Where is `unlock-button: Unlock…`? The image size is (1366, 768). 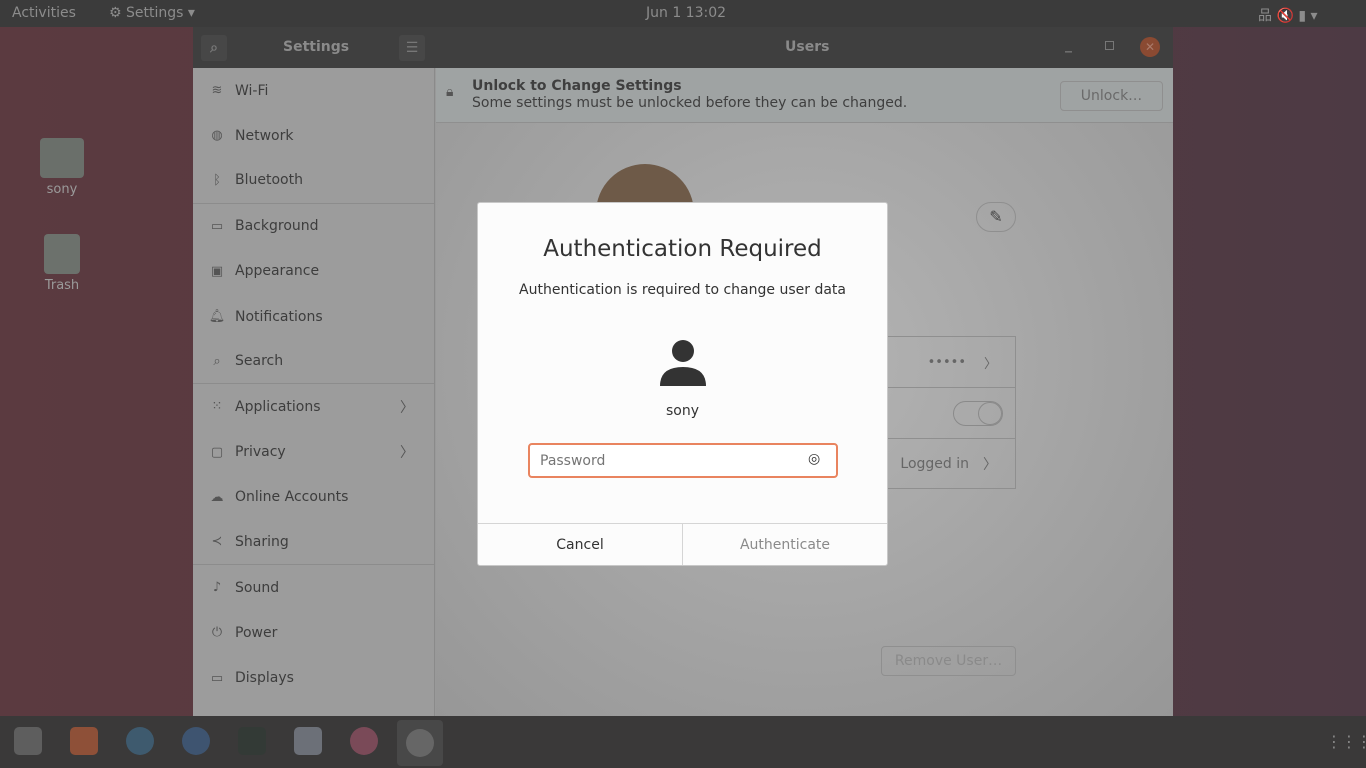
unlock-button: Unlock… is located at coordinates (1111, 96).